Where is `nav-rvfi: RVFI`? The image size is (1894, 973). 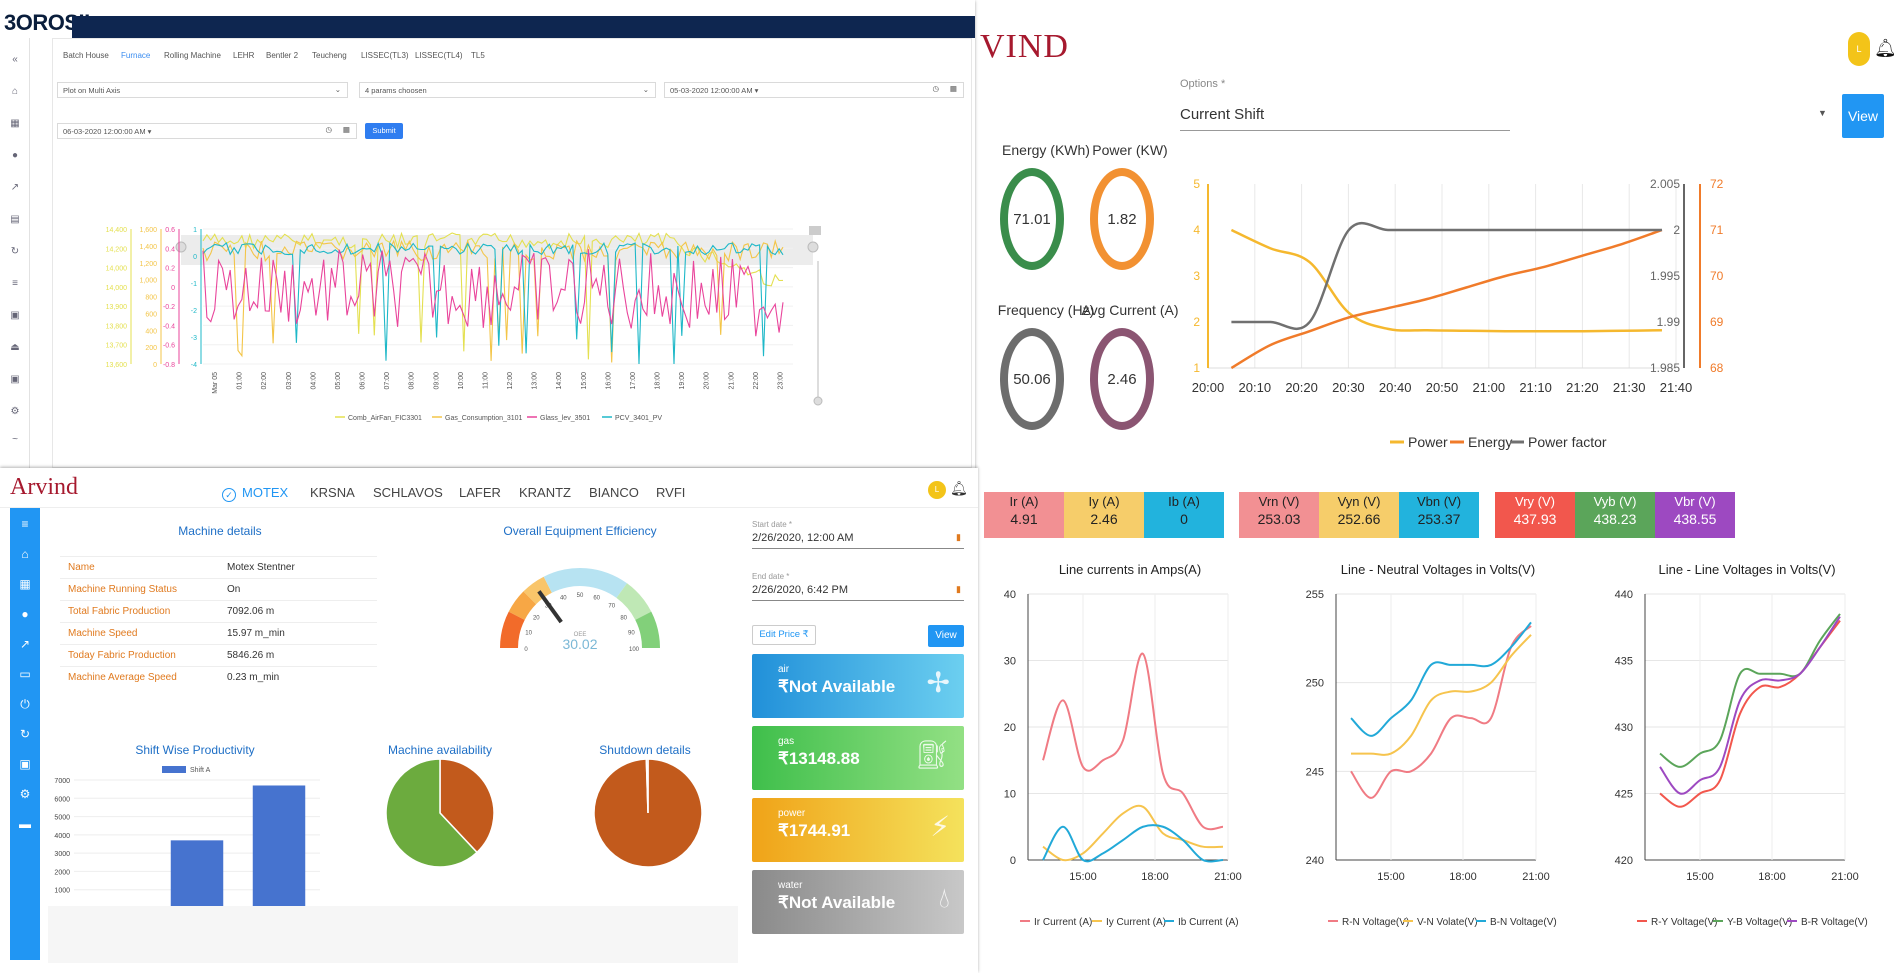 nav-rvfi: RVFI is located at coordinates (670, 492).